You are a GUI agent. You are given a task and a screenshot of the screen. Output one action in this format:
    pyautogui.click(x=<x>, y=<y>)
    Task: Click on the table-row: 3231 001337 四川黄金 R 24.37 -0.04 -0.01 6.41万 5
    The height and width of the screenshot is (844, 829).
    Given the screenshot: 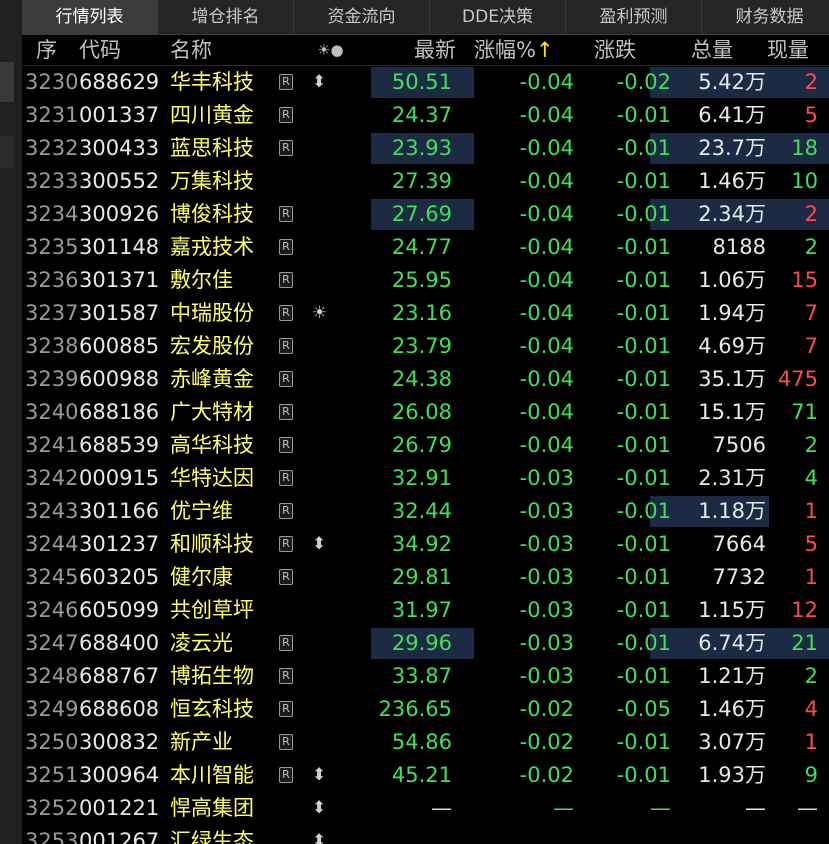 What is the action you would take?
    pyautogui.click(x=425, y=115)
    